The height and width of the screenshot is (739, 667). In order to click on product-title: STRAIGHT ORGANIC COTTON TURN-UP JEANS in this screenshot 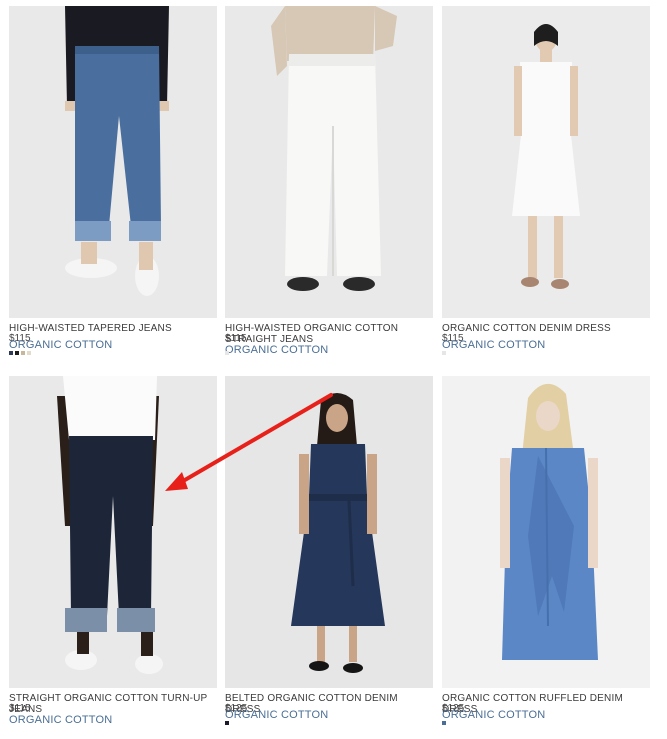, I will do `click(113, 704)`.